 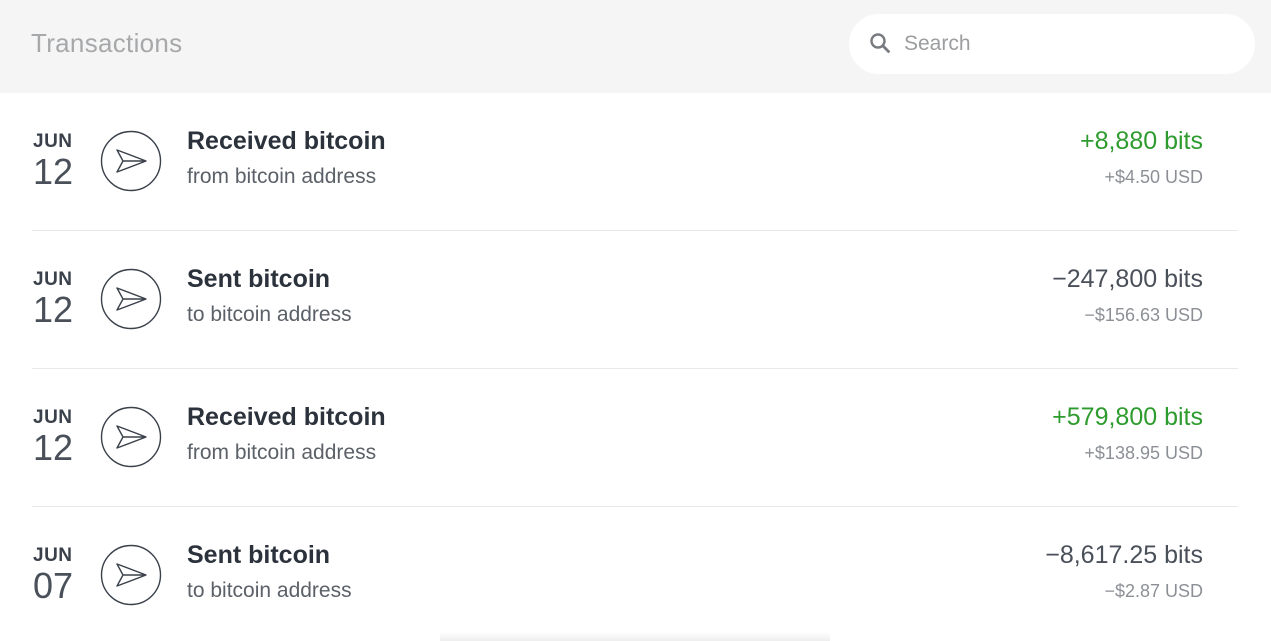 What do you see at coordinates (1127, 417) in the screenshot?
I see `transaction-amount: +579,800 bits` at bounding box center [1127, 417].